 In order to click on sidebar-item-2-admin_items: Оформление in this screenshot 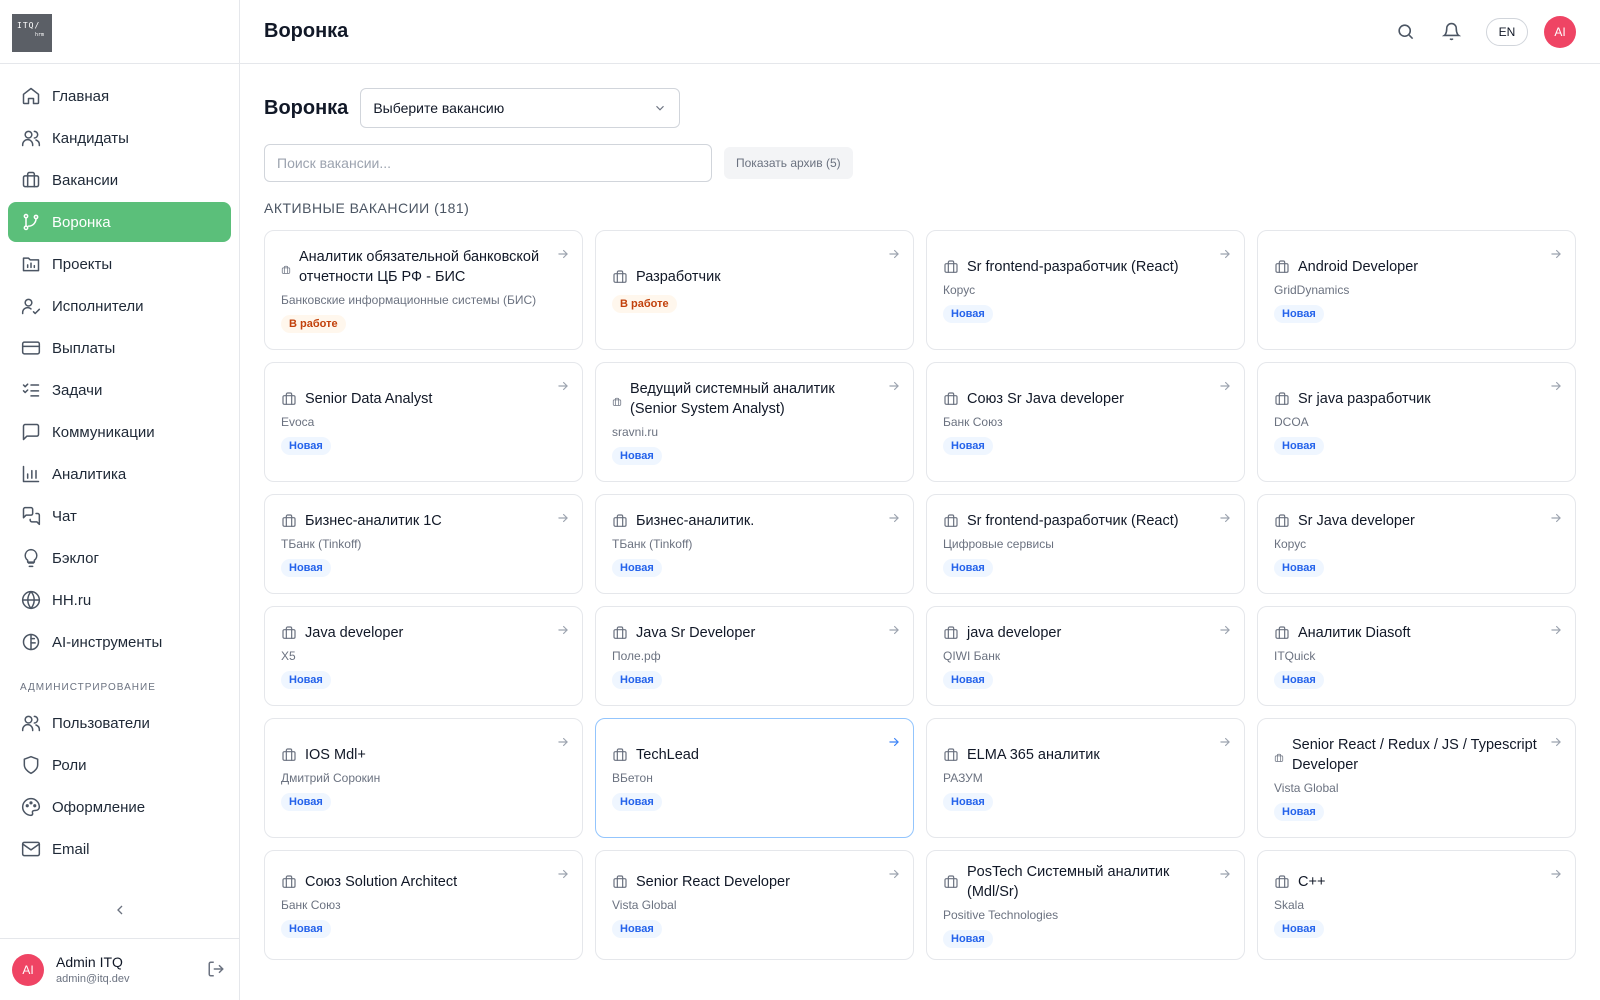, I will do `click(119, 807)`.